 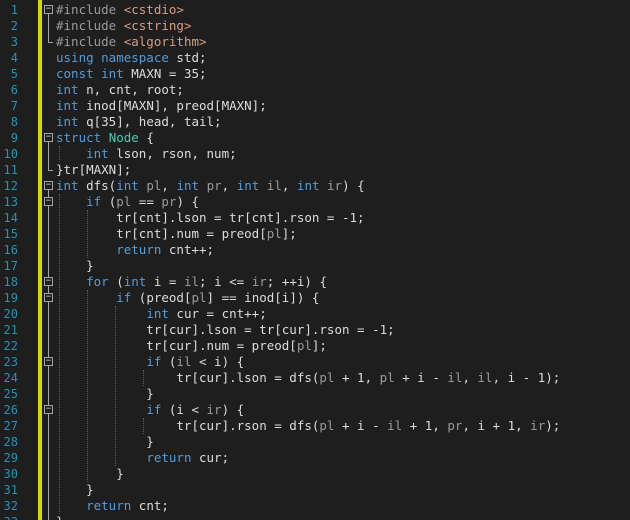 I want to click on code-line: 26 − if (i < ir) {, so click(x=315, y=410).